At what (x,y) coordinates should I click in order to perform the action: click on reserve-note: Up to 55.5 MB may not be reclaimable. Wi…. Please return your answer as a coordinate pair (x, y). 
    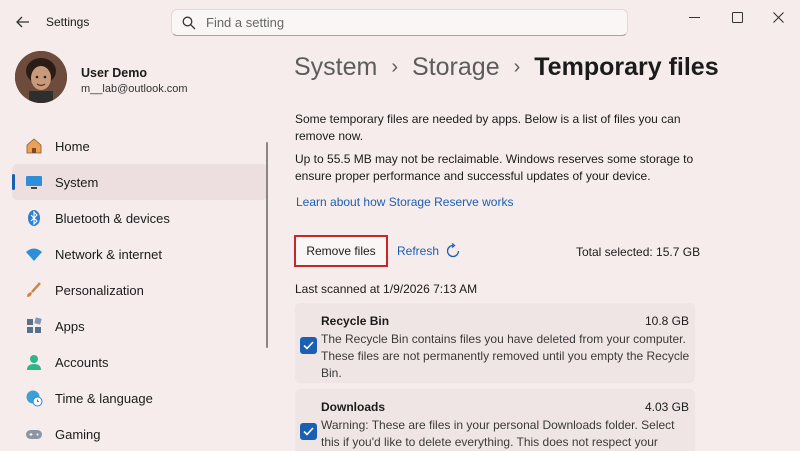
    Looking at the image, I should click on (494, 167).